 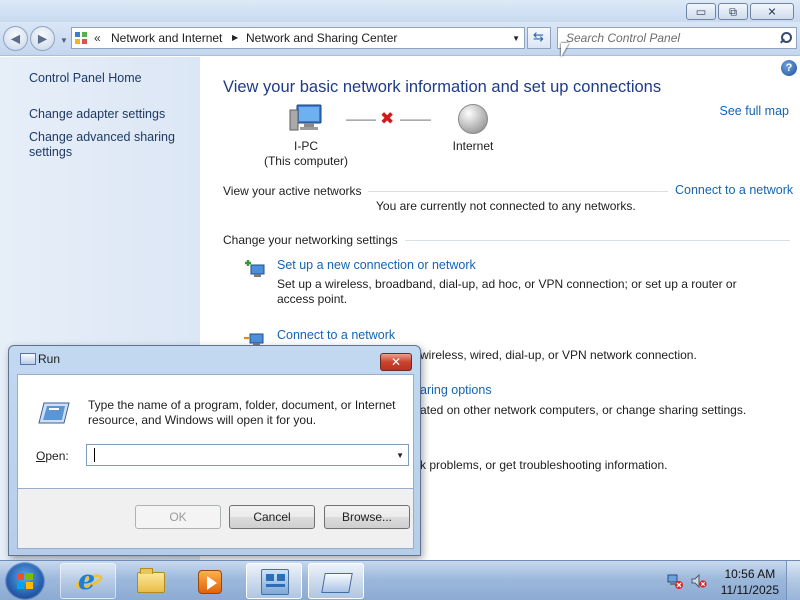 What do you see at coordinates (400, 580) in the screenshot?
I see `taskbar: e 10:56 AM 11/11/2025` at bounding box center [400, 580].